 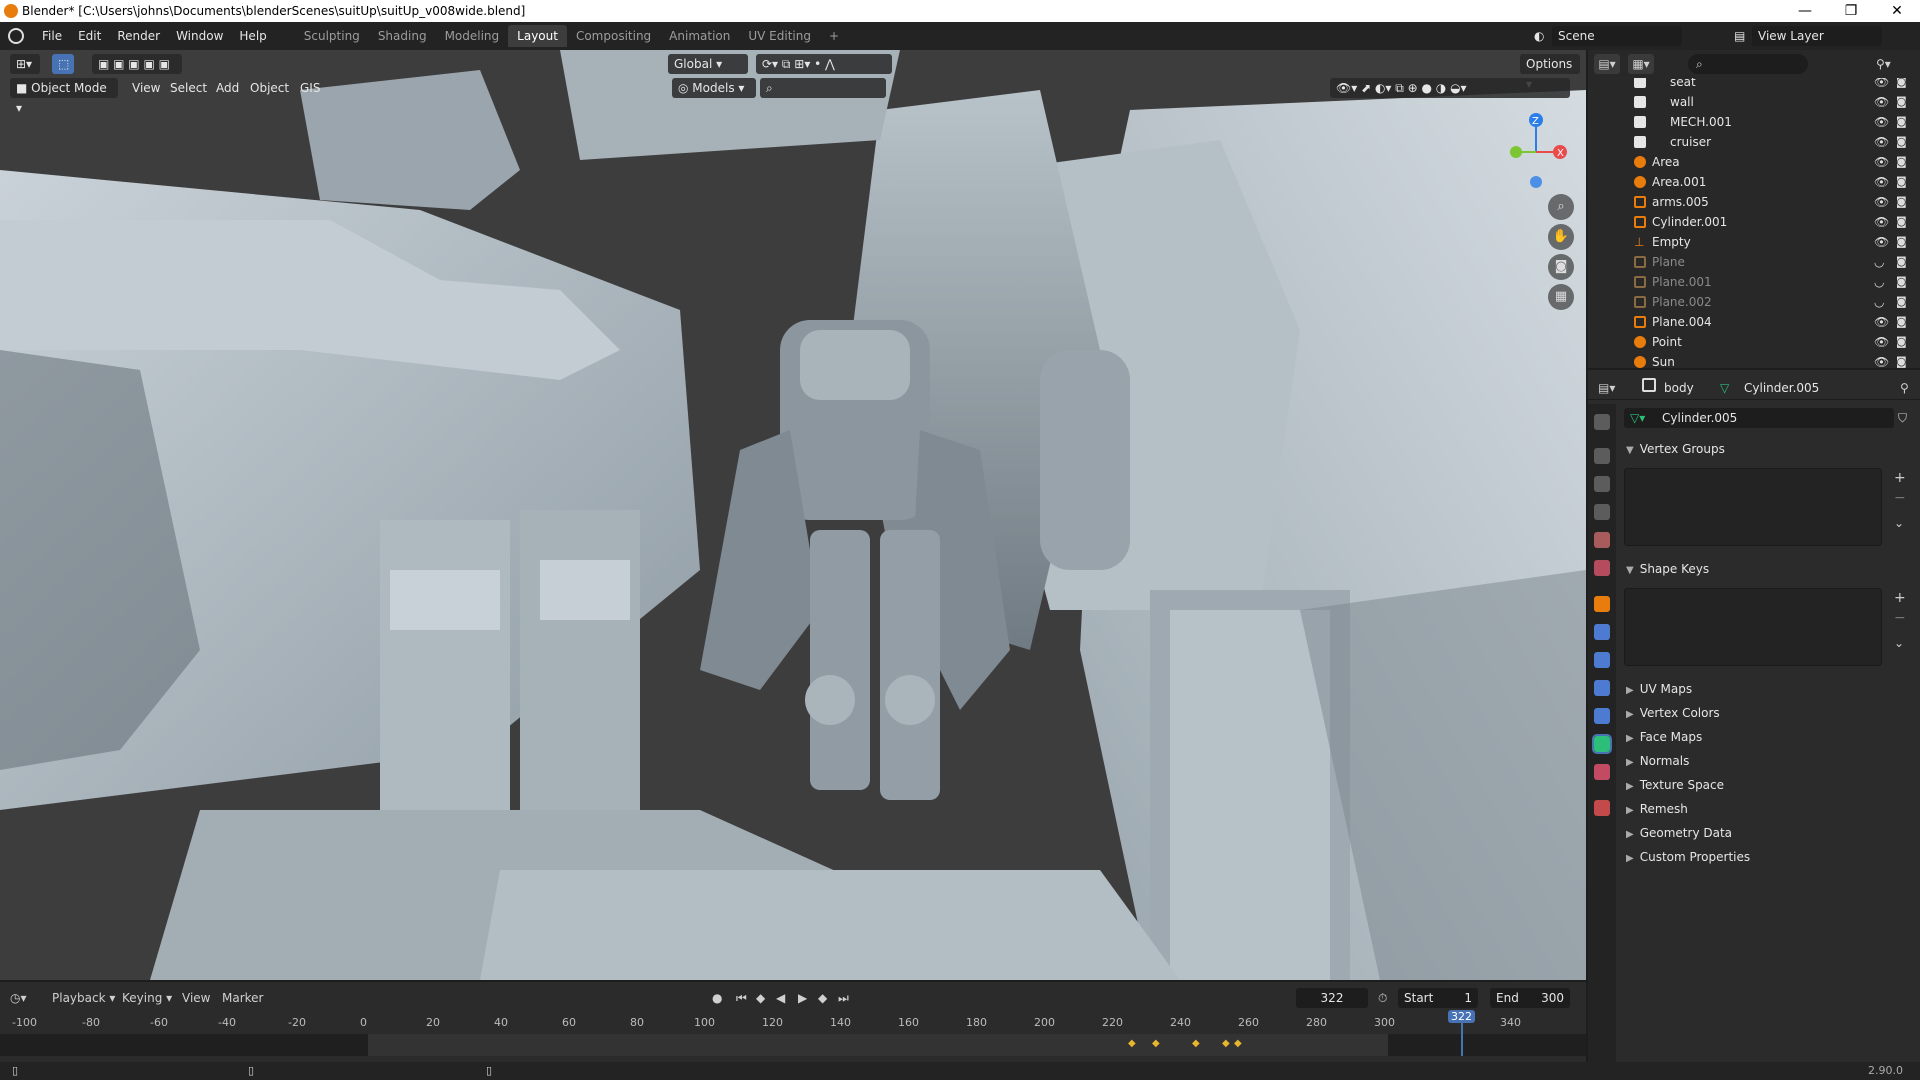 I want to click on remove-vertex-group-button: −, so click(x=1900, y=498).